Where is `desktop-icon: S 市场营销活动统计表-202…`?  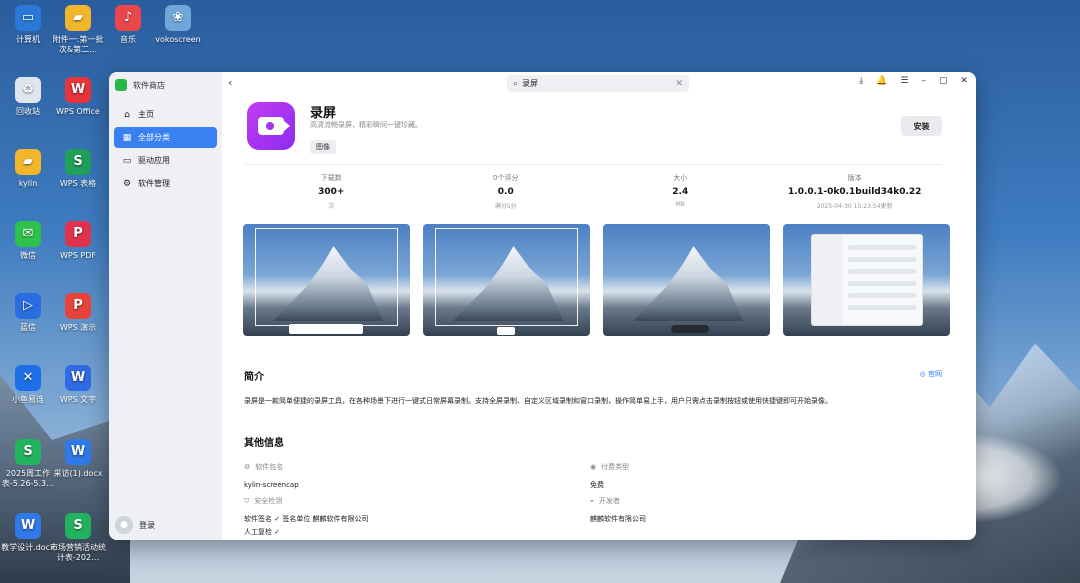 desktop-icon: S 市场营销活动统计表-202… is located at coordinates (78, 538).